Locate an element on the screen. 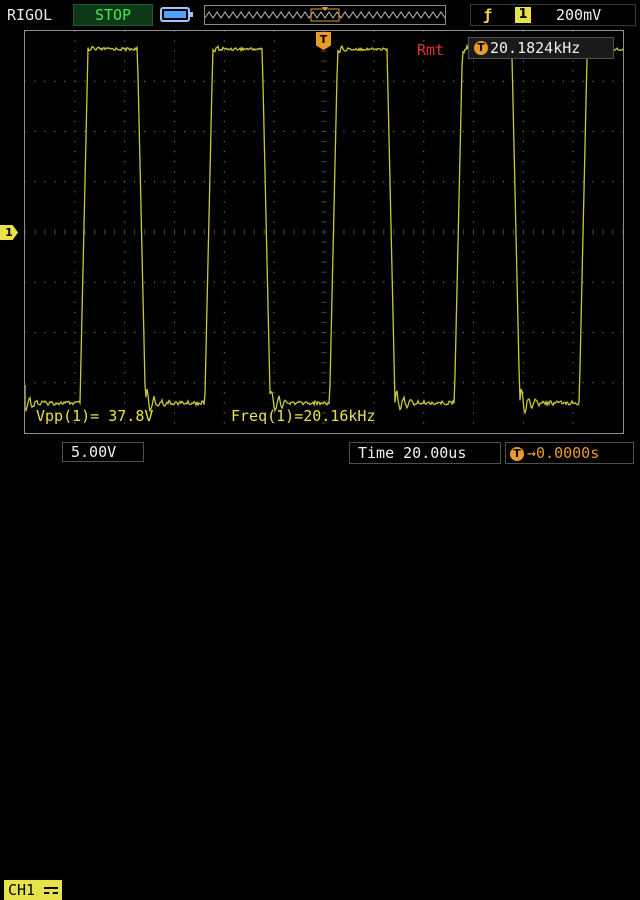  channel-1-badge: CH1 is located at coordinates (33, 890).